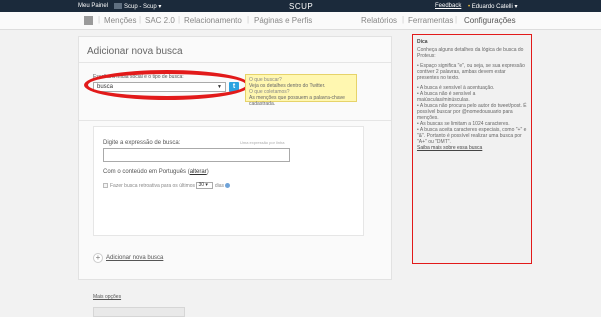  What do you see at coordinates (160, 20) in the screenshot?
I see `nav-item-sac: SAC 2.0` at bounding box center [160, 20].